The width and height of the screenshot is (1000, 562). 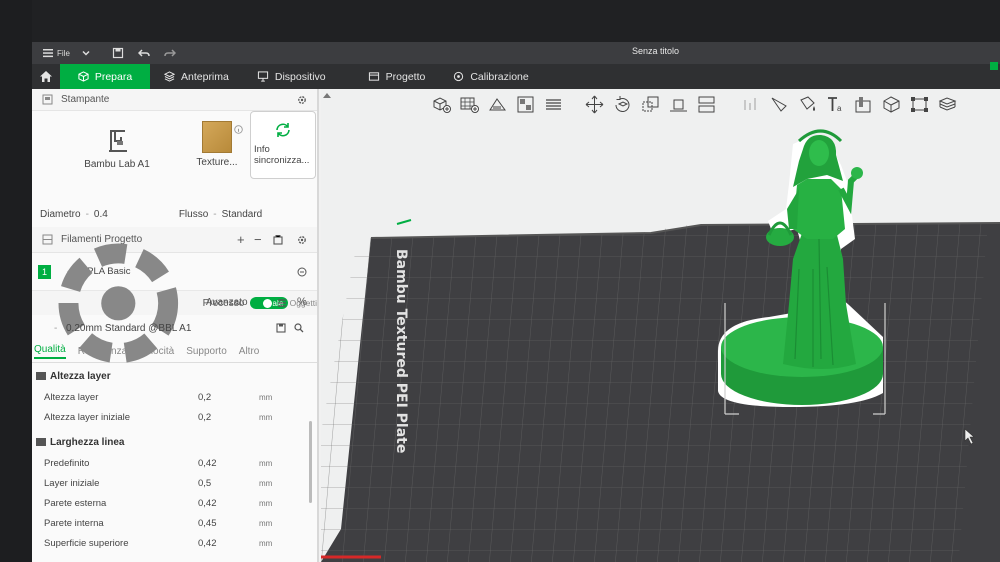 I want to click on printer-section-icon, so click(x=47, y=99).